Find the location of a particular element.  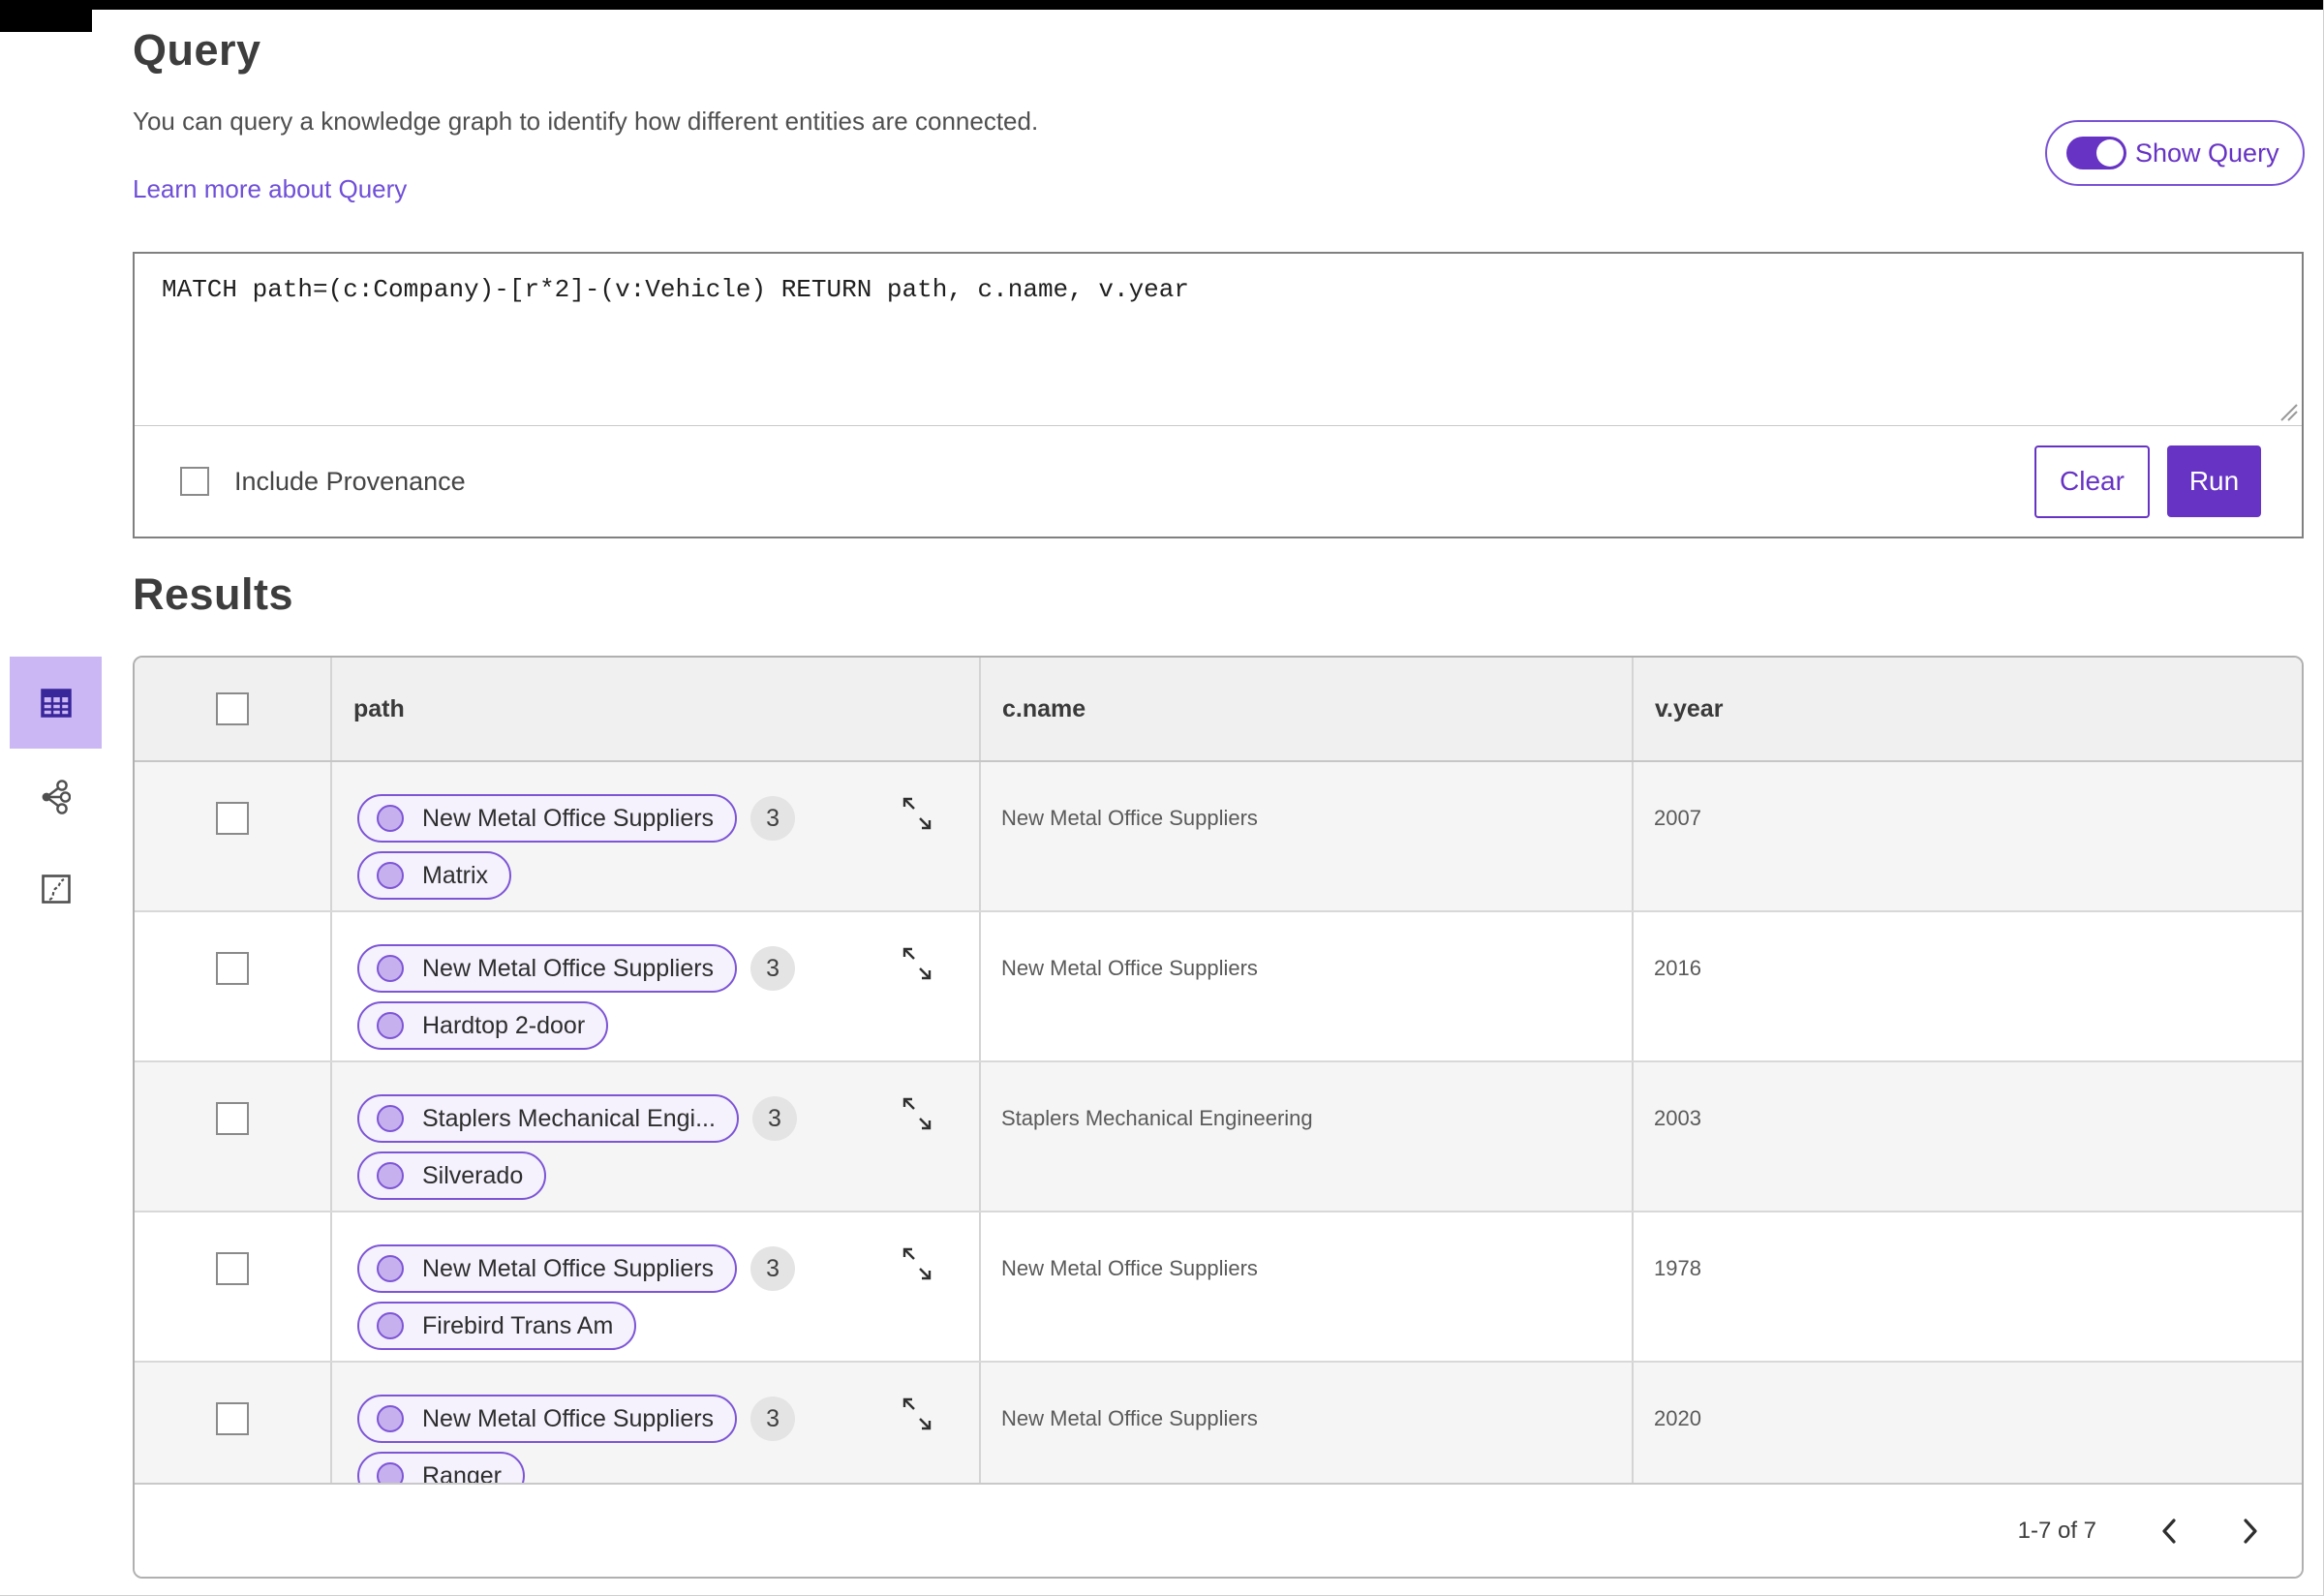

graph-view-button is located at coordinates (56, 797).